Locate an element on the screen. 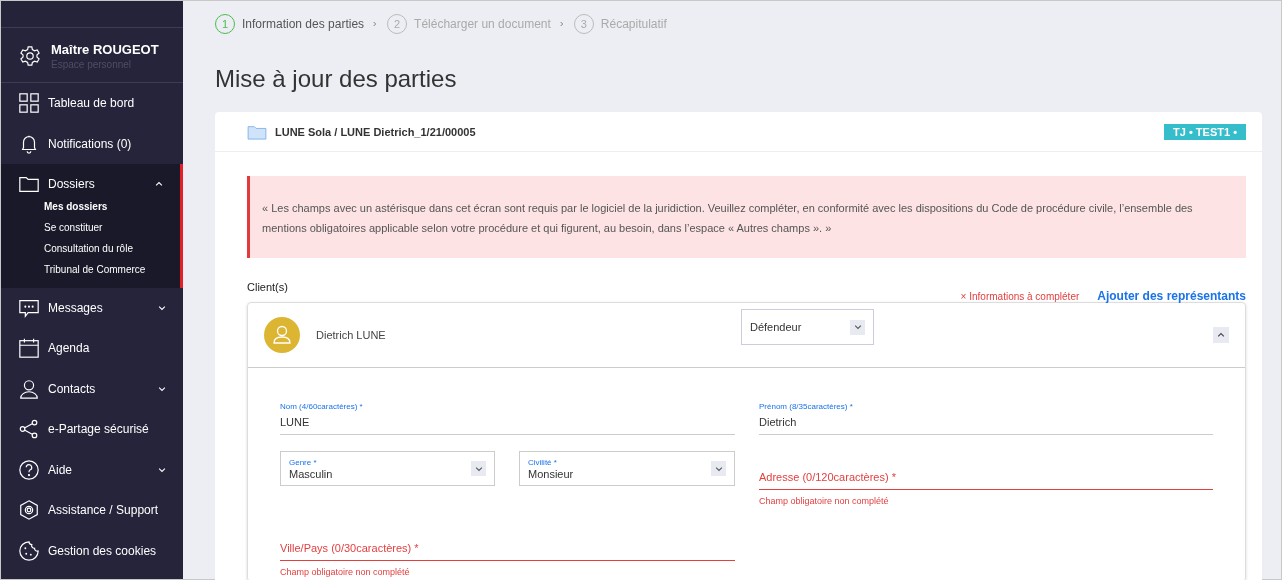  section-label: Client(s) is located at coordinates (268, 287).